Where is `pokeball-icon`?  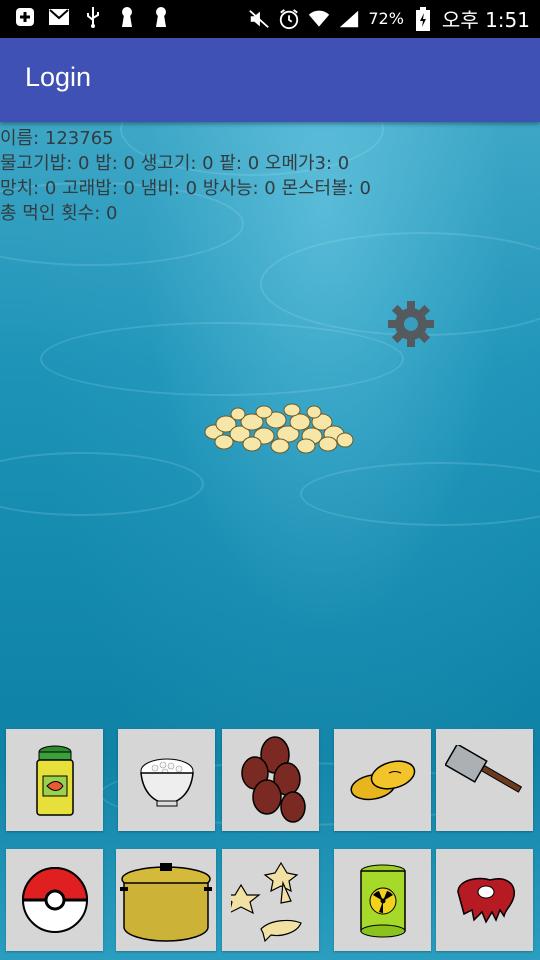
pokeball-icon is located at coordinates (55, 900).